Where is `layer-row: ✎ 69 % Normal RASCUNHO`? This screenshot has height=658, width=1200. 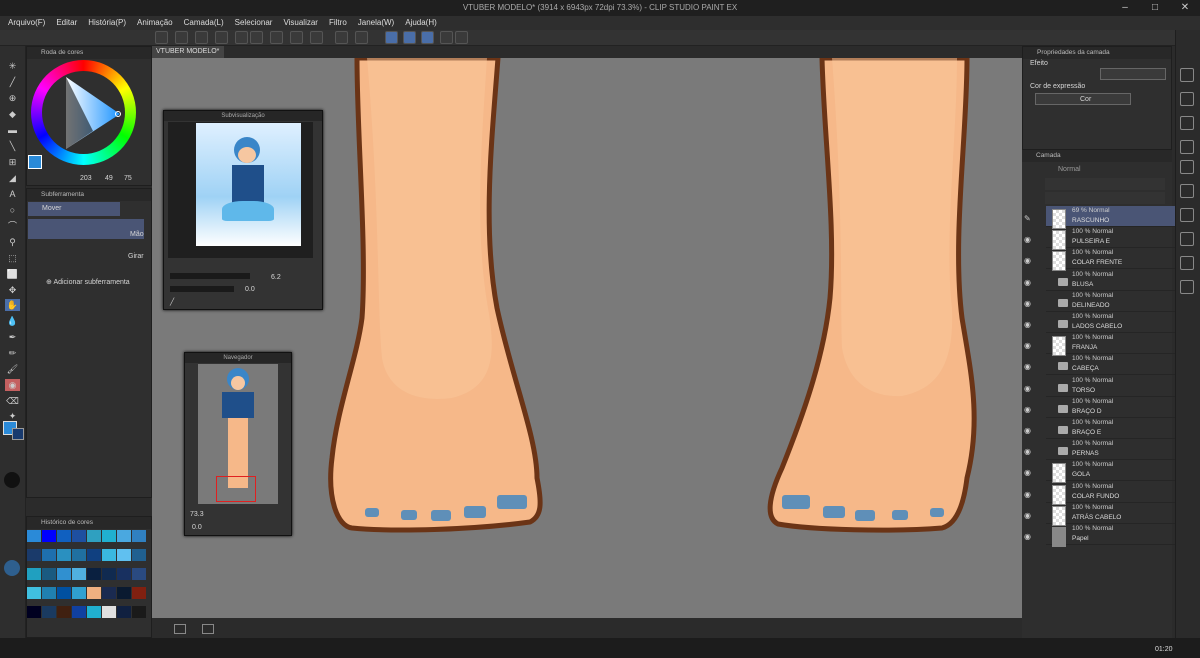 layer-row: ✎ 69 % Normal RASCUNHO is located at coordinates (1106, 217).